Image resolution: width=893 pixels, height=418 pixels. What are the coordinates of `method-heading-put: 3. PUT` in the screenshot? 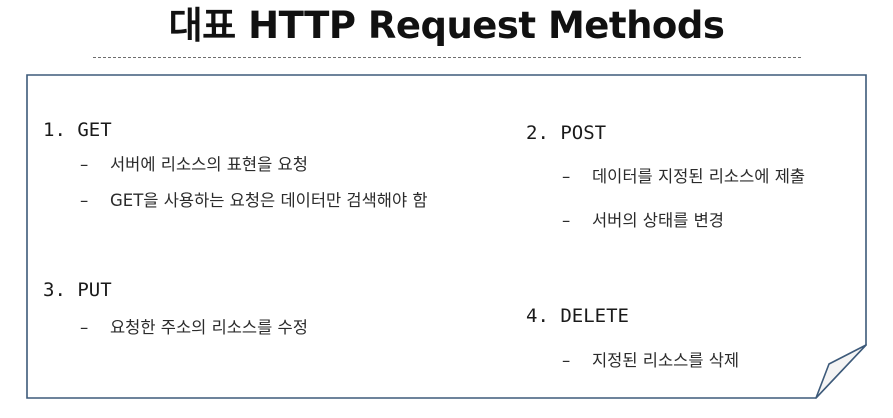 It's located at (77, 290).